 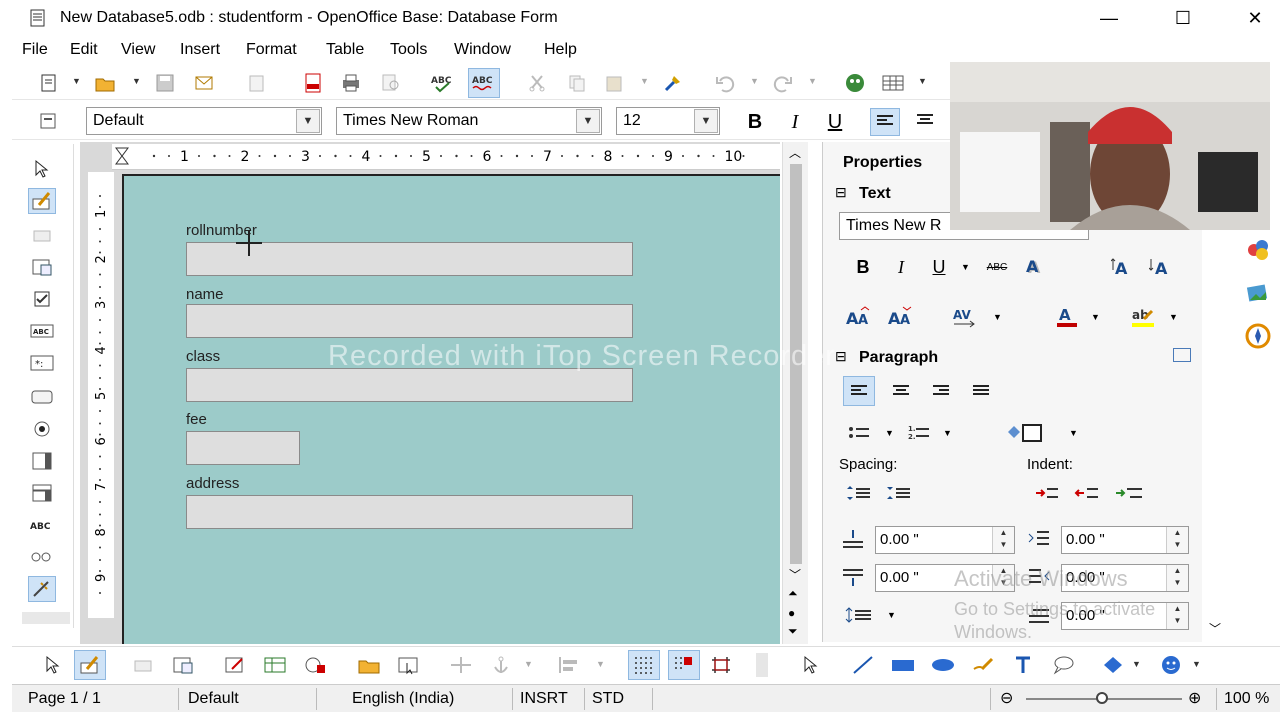 What do you see at coordinates (577, 83) in the screenshot?
I see `copy-icon` at bounding box center [577, 83].